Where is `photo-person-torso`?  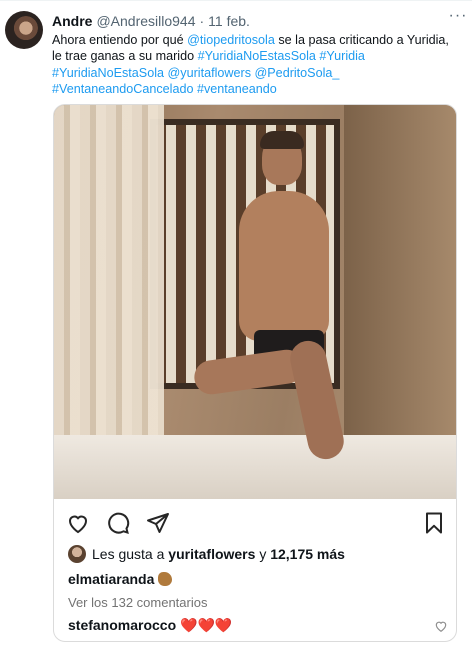 photo-person-torso is located at coordinates (284, 266).